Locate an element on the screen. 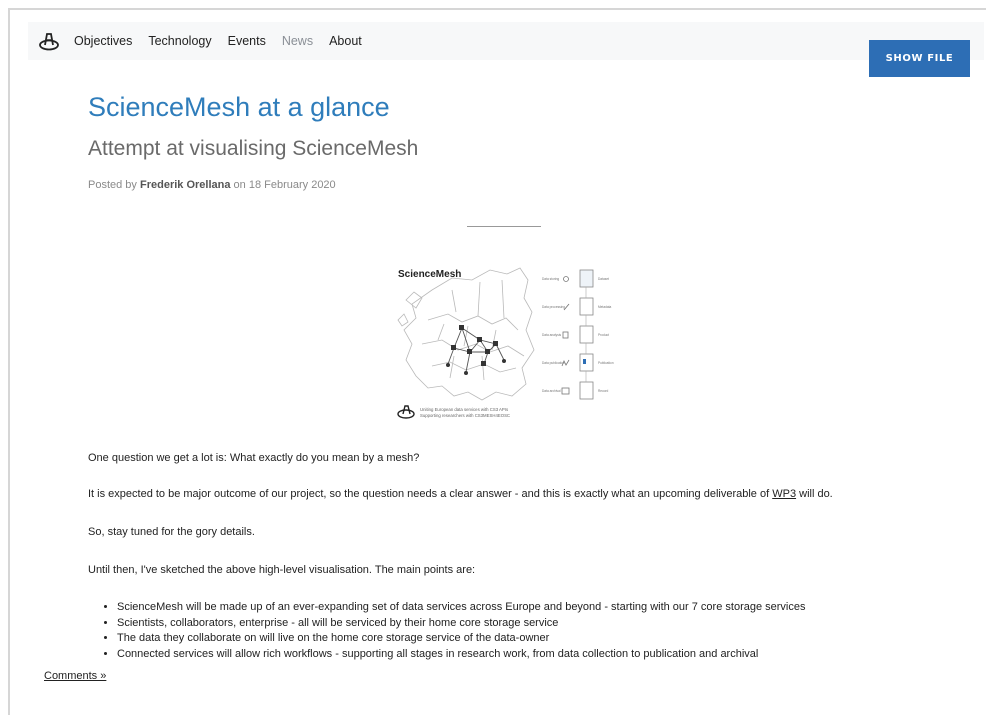 The height and width of the screenshot is (715, 986). svg-text: Data processing is located at coordinates (553, 307).